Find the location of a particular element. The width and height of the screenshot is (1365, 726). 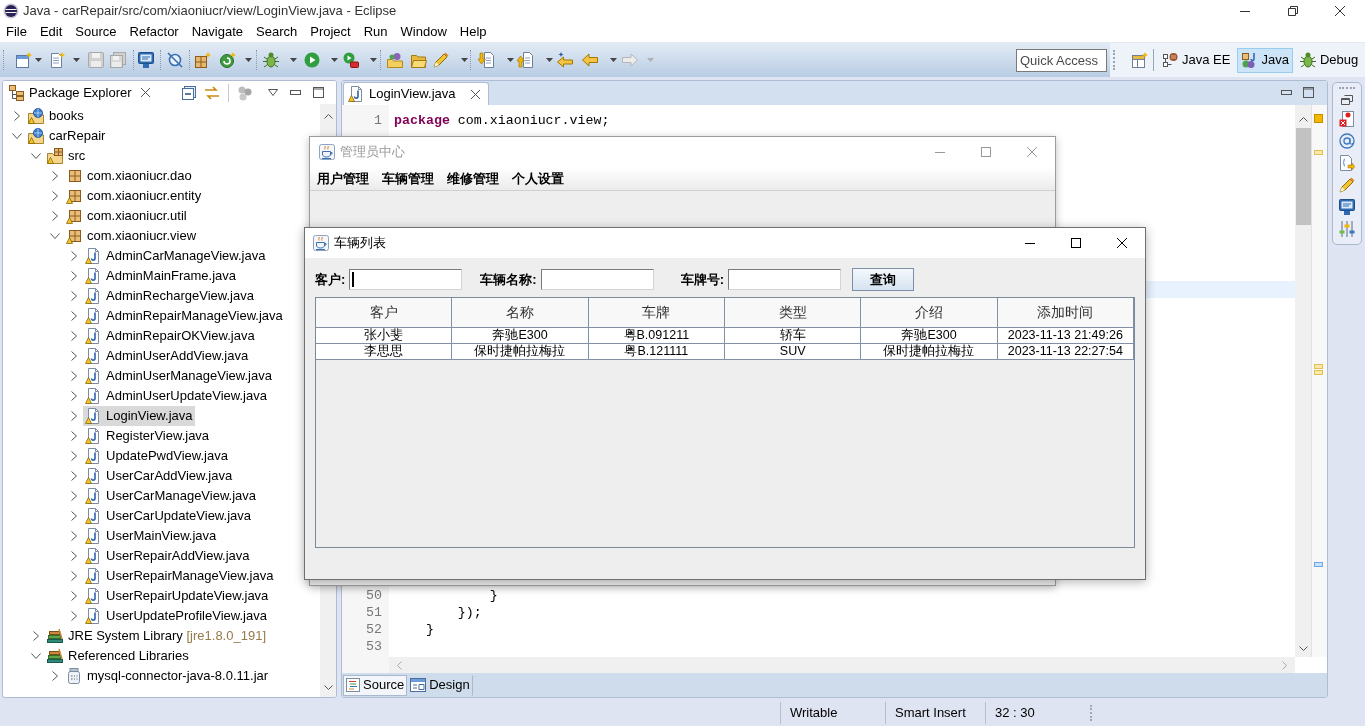

editor-page-tab: Source is located at coordinates (375, 685).